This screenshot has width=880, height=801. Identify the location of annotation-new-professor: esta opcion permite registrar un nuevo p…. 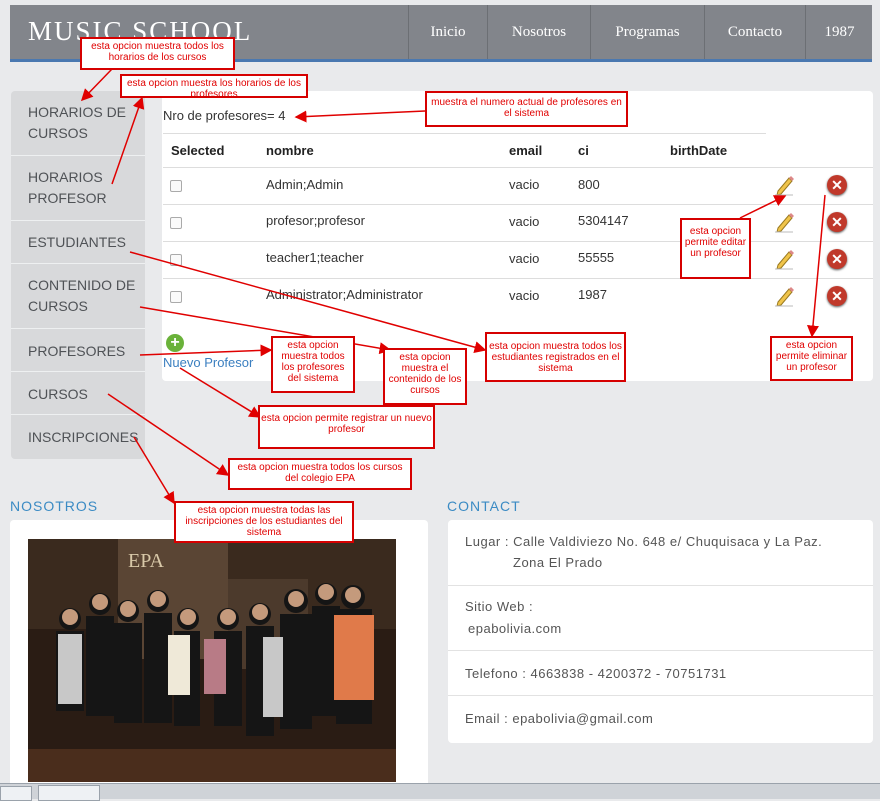
(346, 427).